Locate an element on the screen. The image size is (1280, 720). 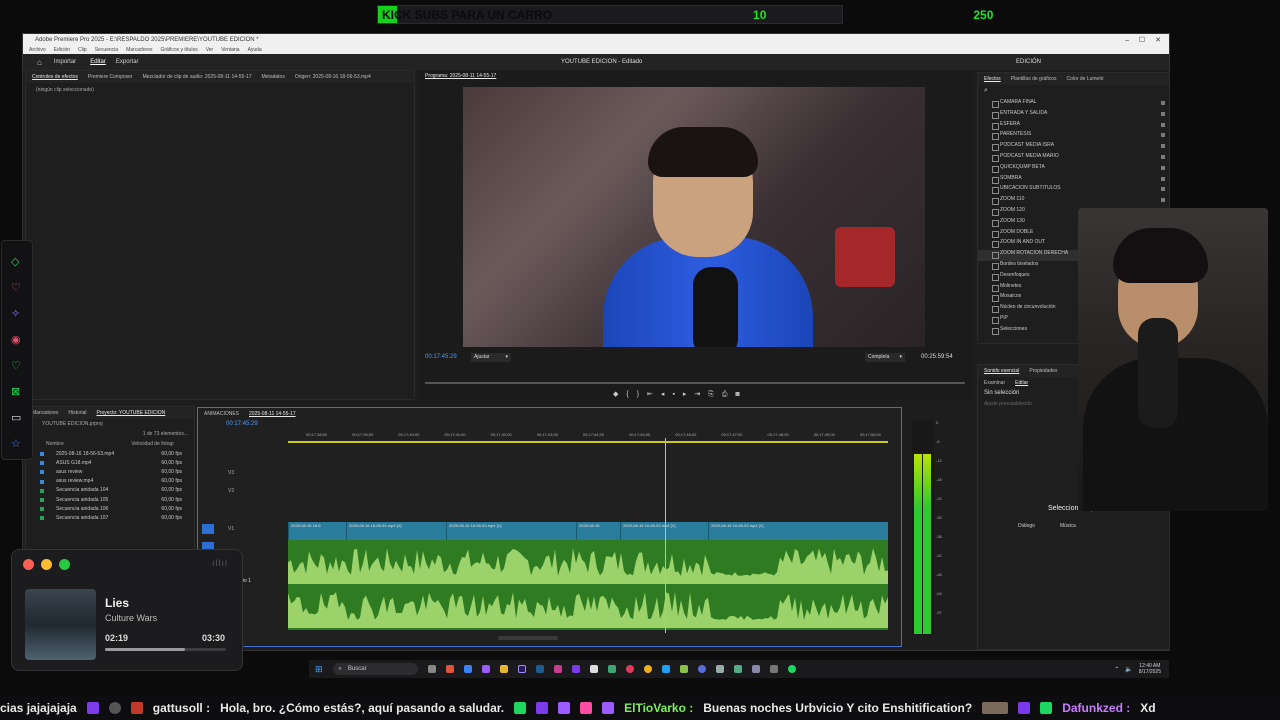
menu-clip: Clip is located at coordinates (82, 50).